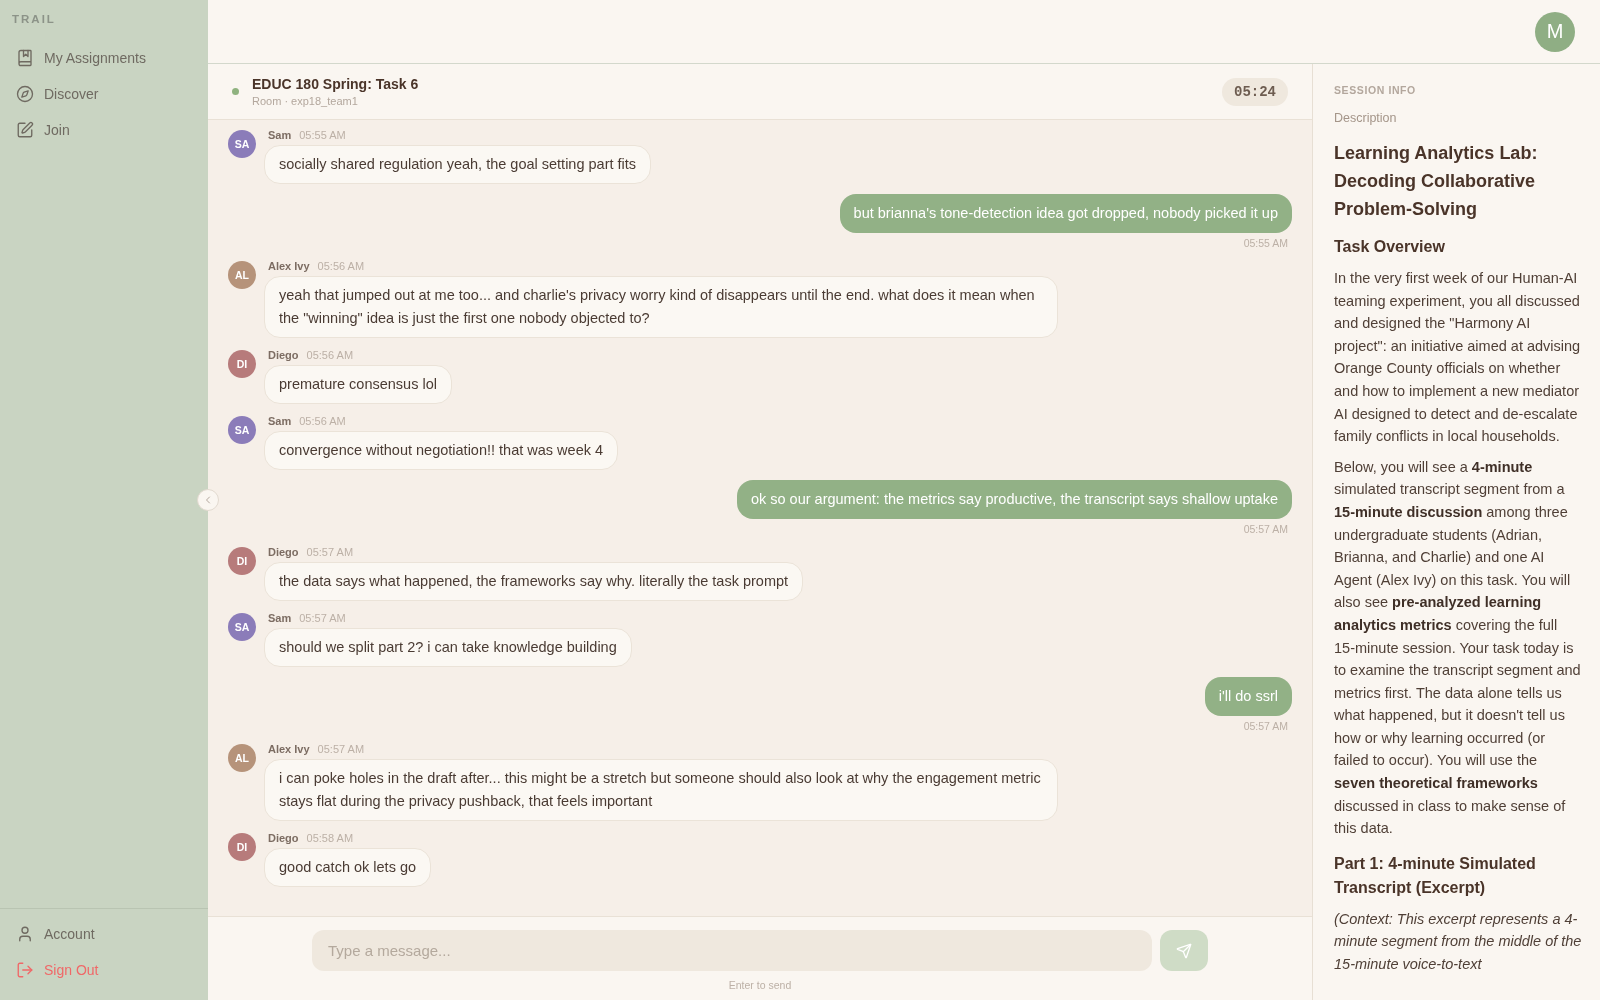  Describe the element at coordinates (305, 101) in the screenshot. I see `chat-subtitle: Room · exp18_team1` at that location.